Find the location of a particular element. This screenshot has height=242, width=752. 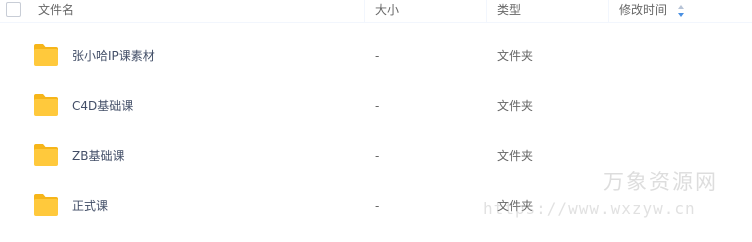

file-list-header: 文件名 大小 类型 修改时间 is located at coordinates (376, 11).